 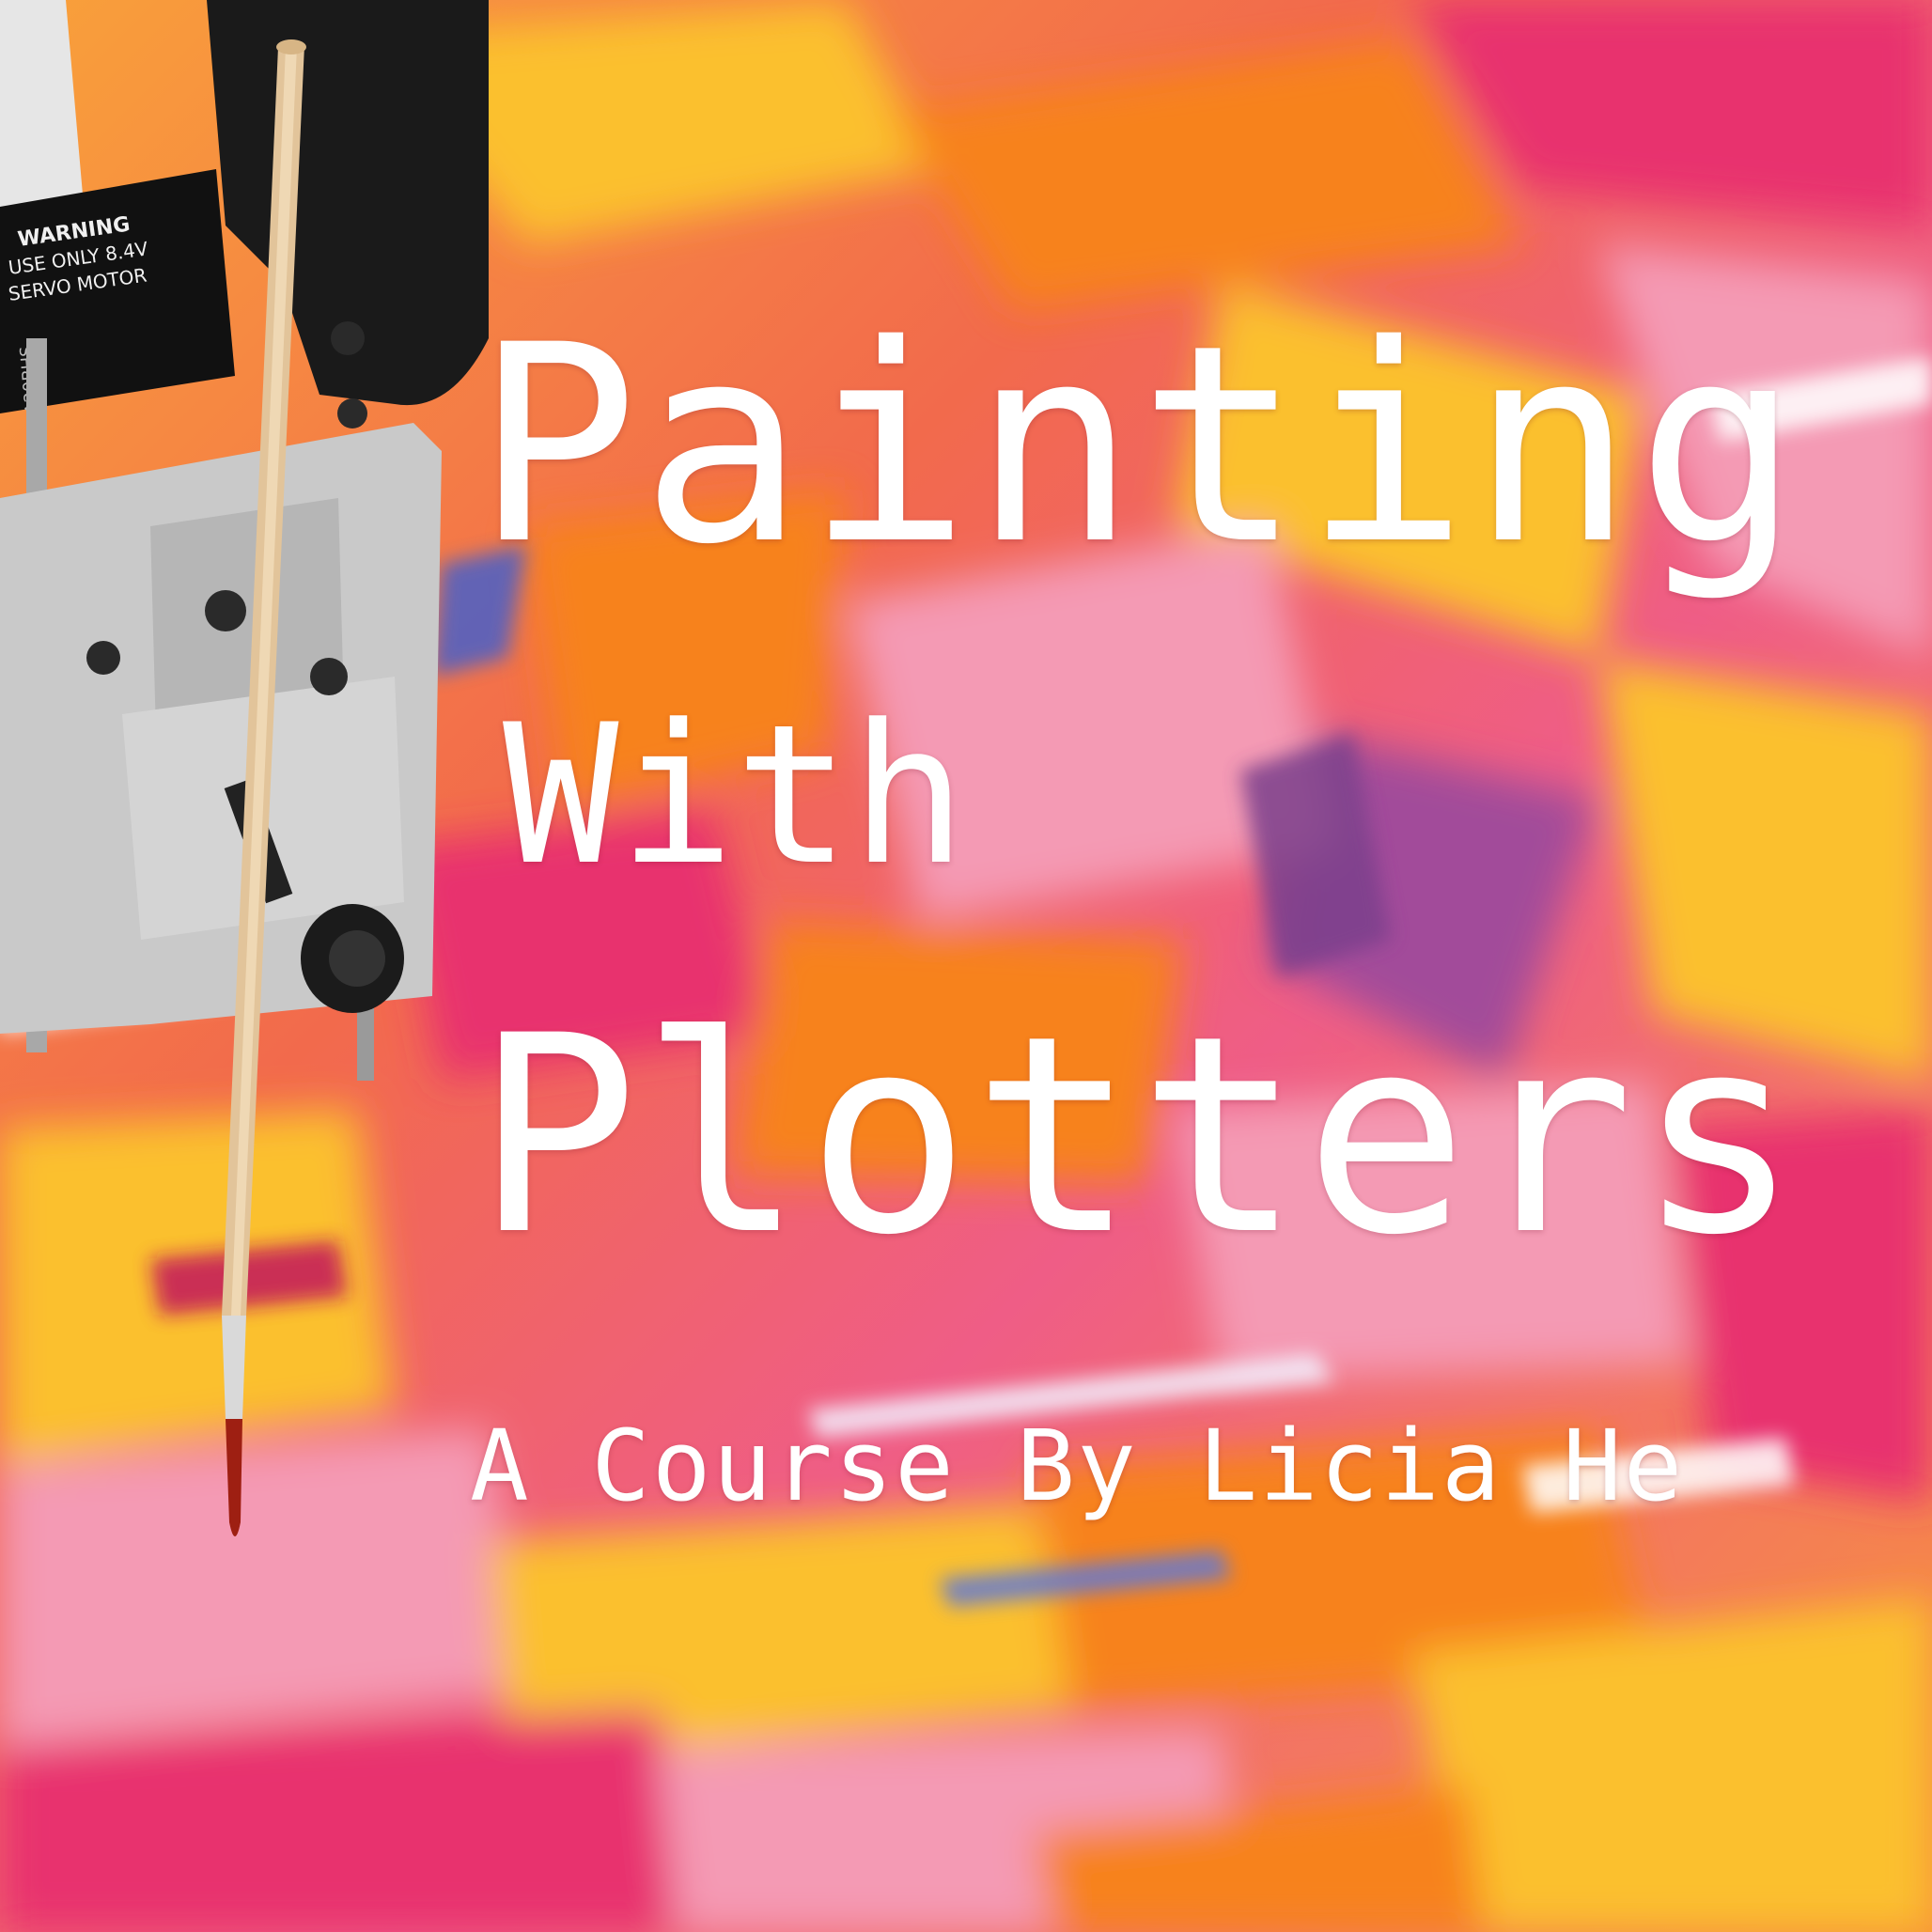 What do you see at coordinates (1138, 446) in the screenshot?
I see `title-line-painting: Painting` at bounding box center [1138, 446].